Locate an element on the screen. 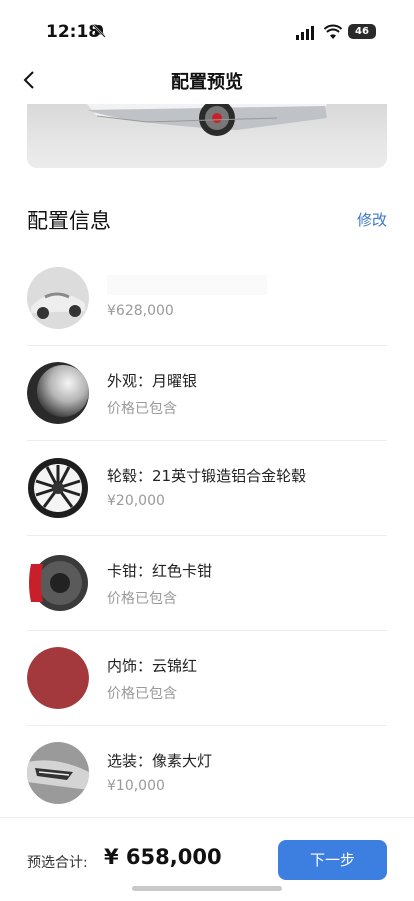  battery-icon: 46 is located at coordinates (362, 31).